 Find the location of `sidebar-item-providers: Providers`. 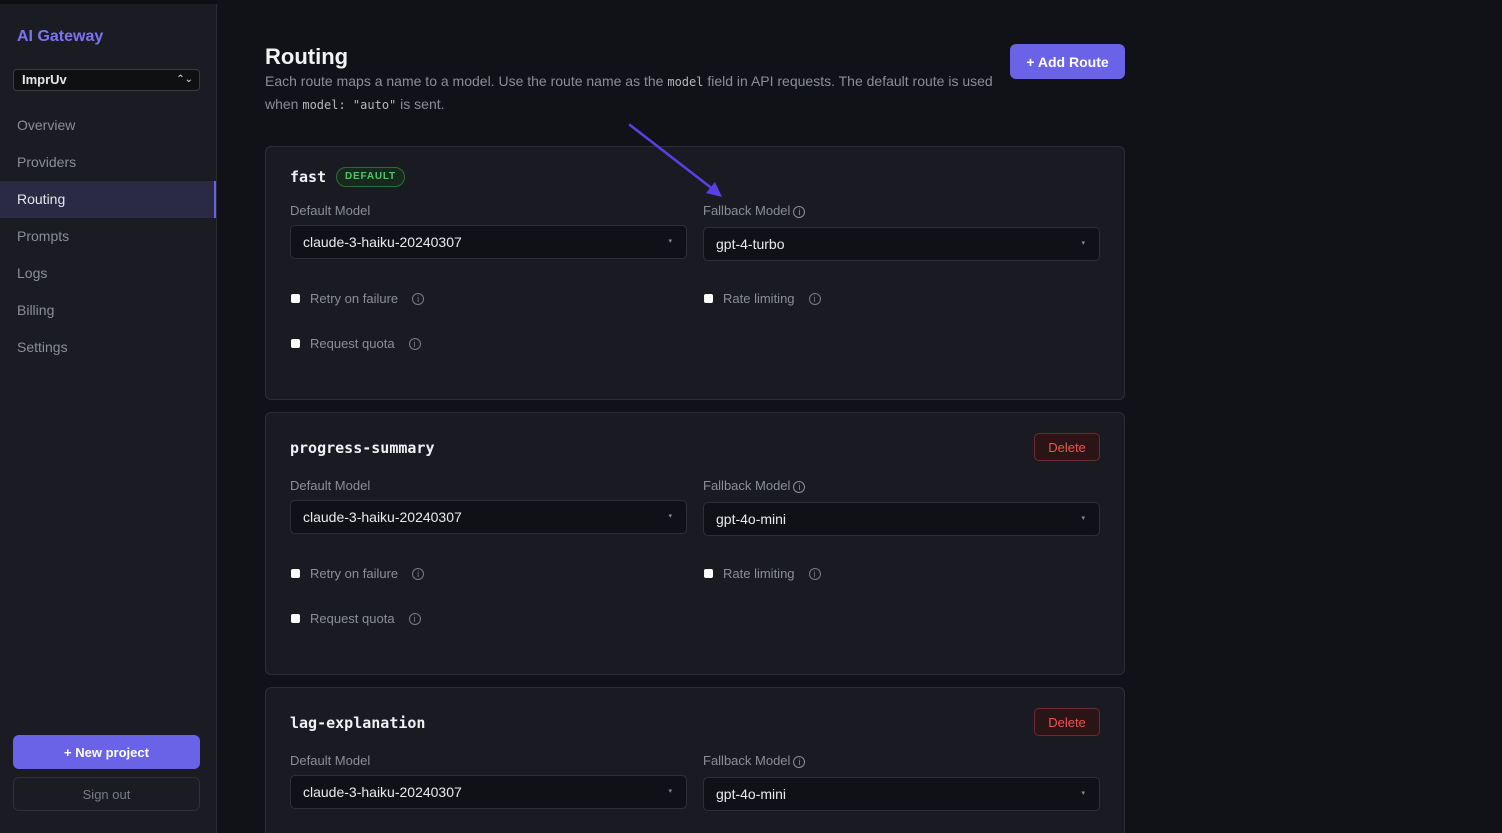

sidebar-item-providers: Providers is located at coordinates (108, 162).